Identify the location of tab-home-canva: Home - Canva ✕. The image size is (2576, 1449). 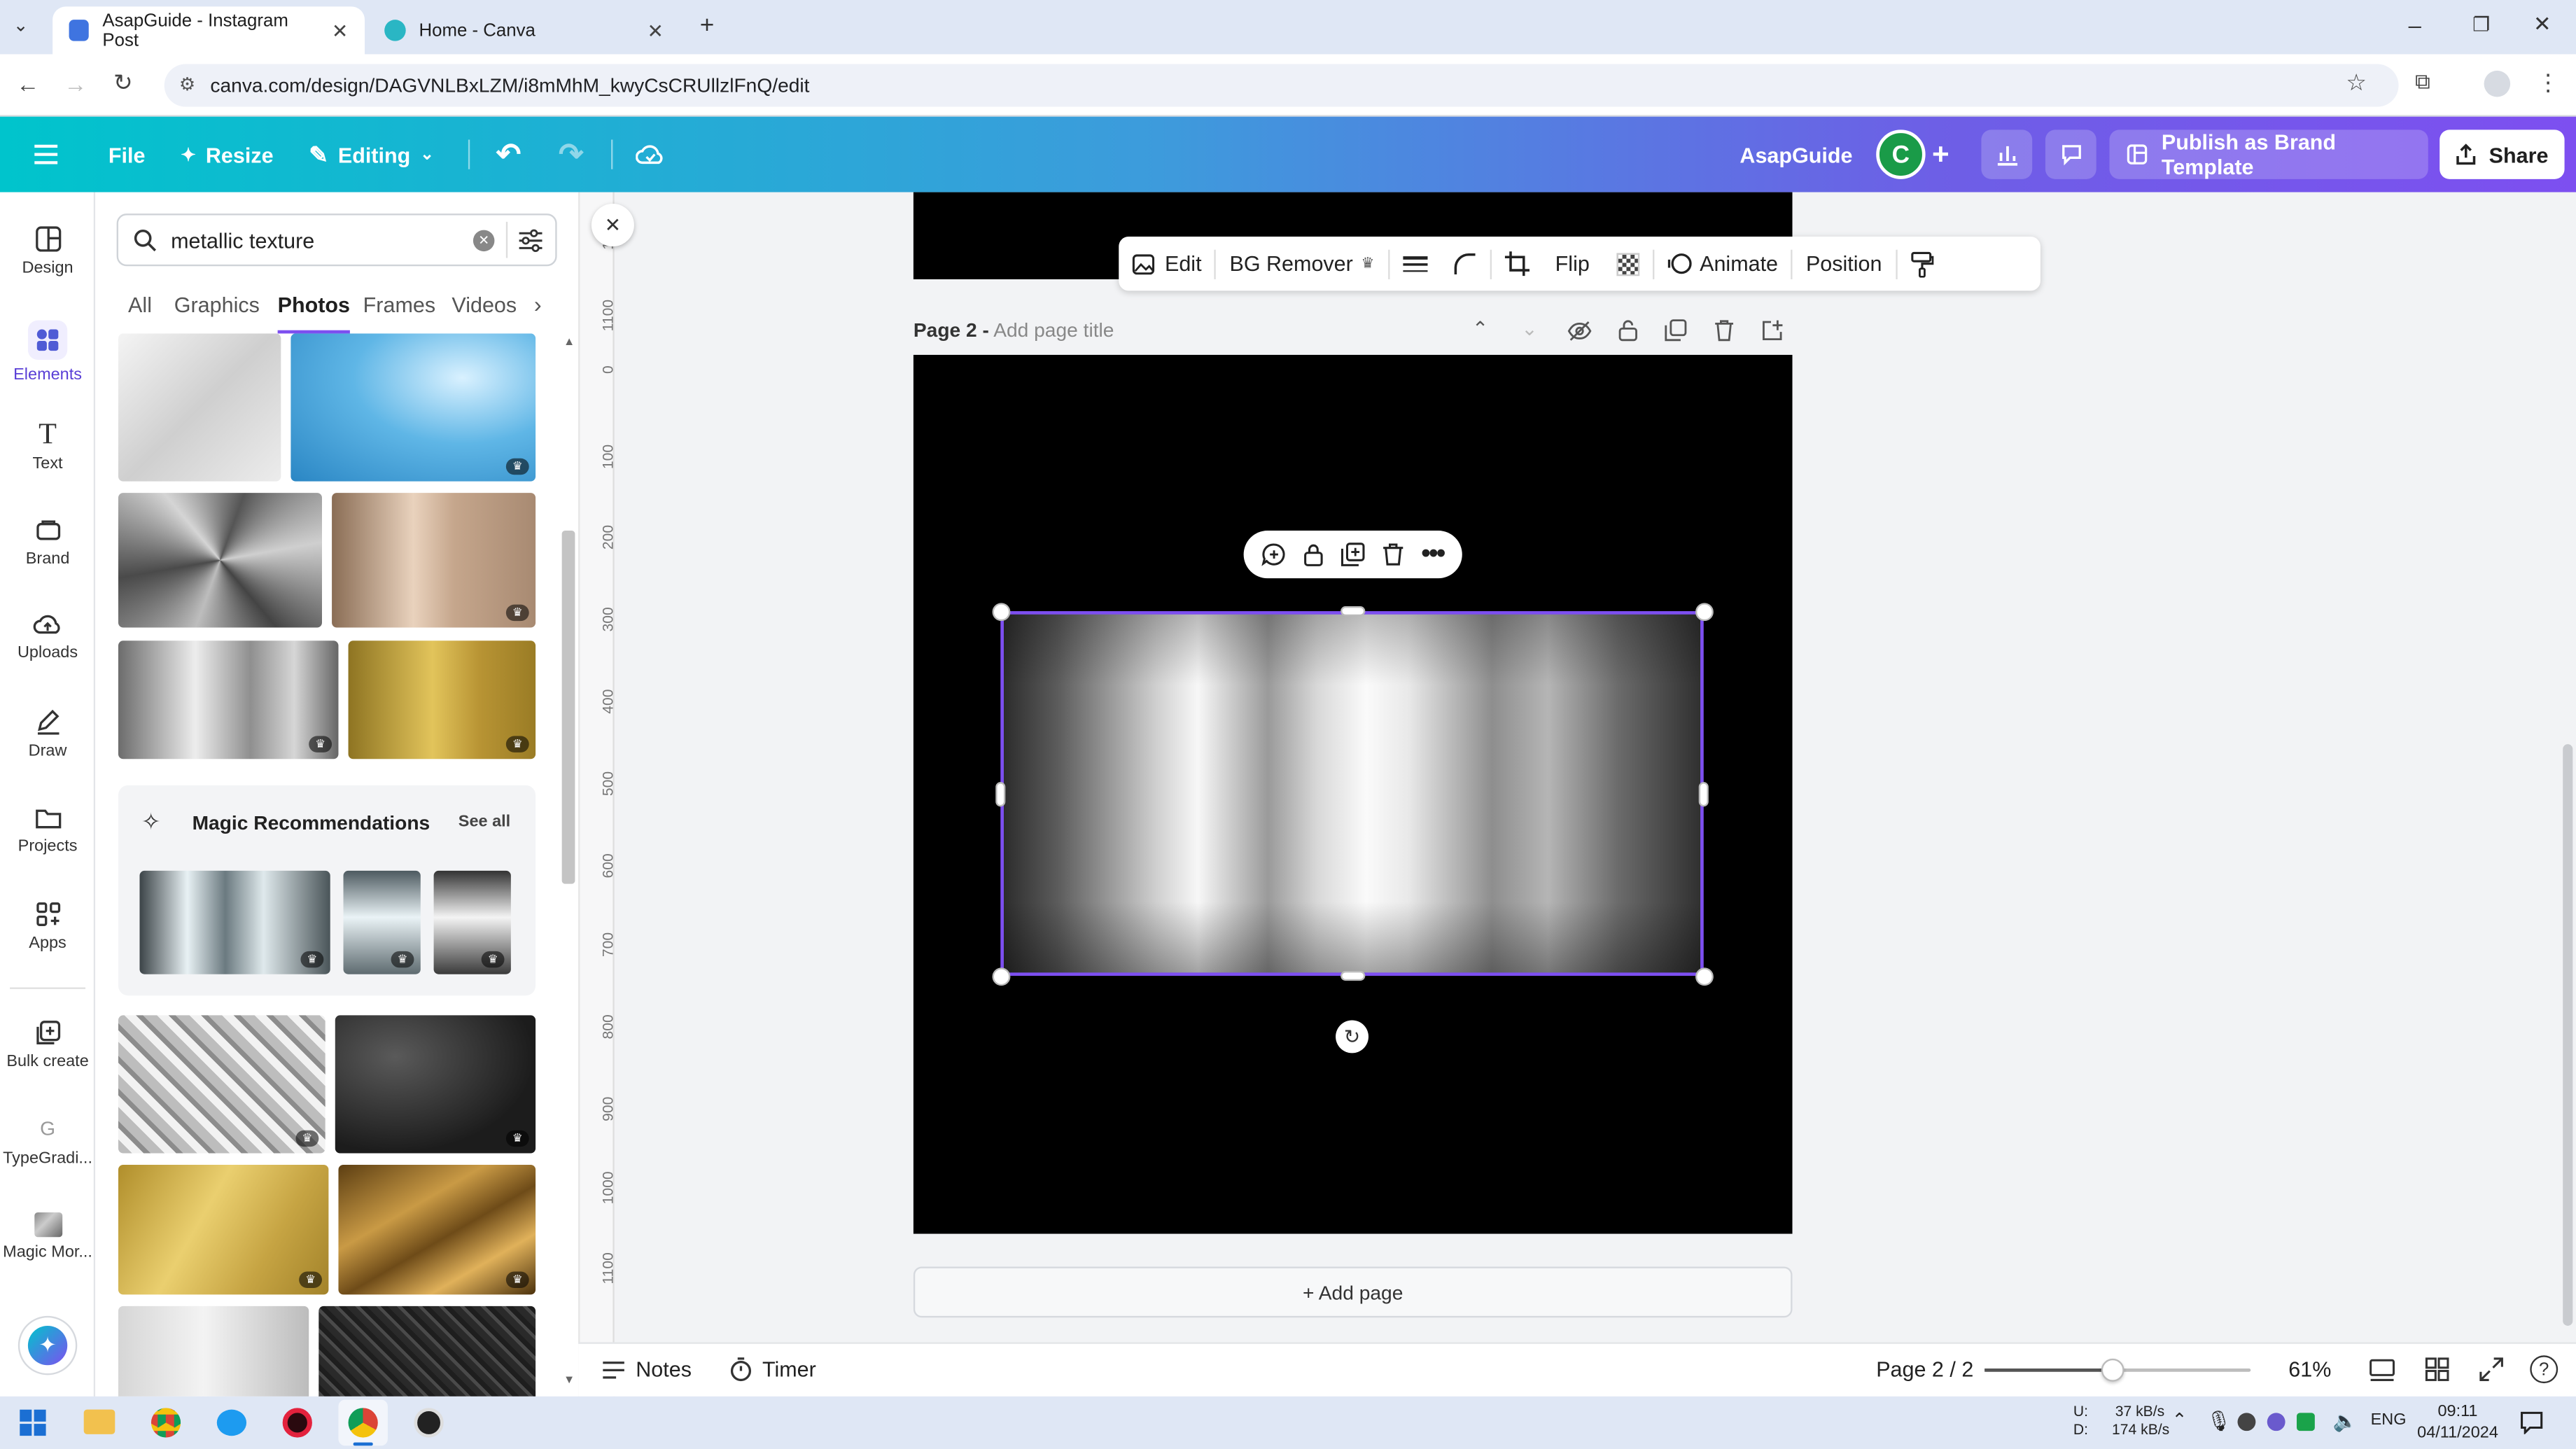
(524, 30).